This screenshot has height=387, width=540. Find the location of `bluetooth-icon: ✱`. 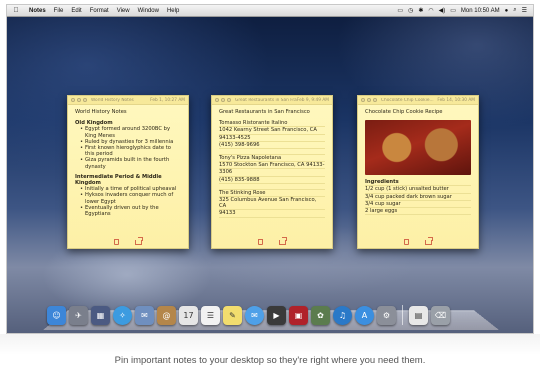

bluetooth-icon: ✱ is located at coordinates (420, 10).